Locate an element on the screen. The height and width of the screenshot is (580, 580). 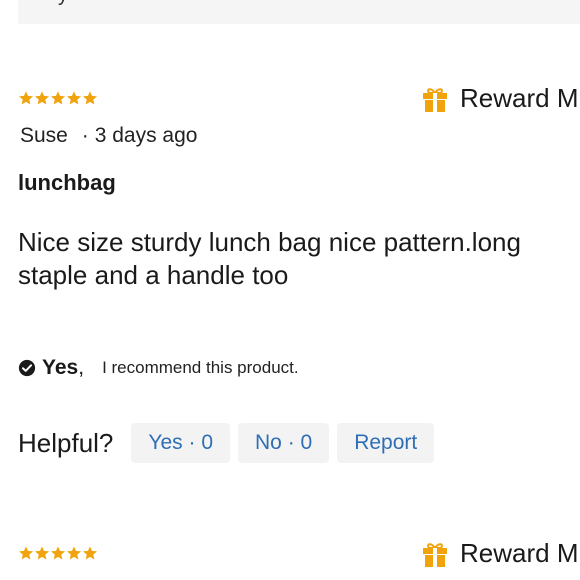
helpful-row: Helpful? Yes · 0 No · 0 Report is located at coordinates (230, 443).